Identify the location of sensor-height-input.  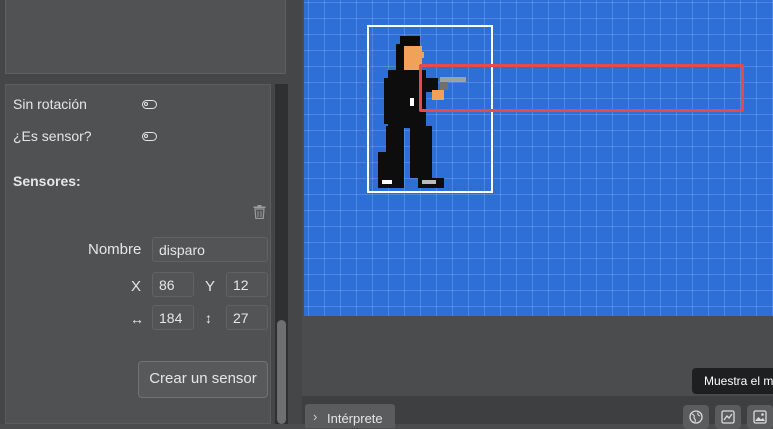
(247, 317).